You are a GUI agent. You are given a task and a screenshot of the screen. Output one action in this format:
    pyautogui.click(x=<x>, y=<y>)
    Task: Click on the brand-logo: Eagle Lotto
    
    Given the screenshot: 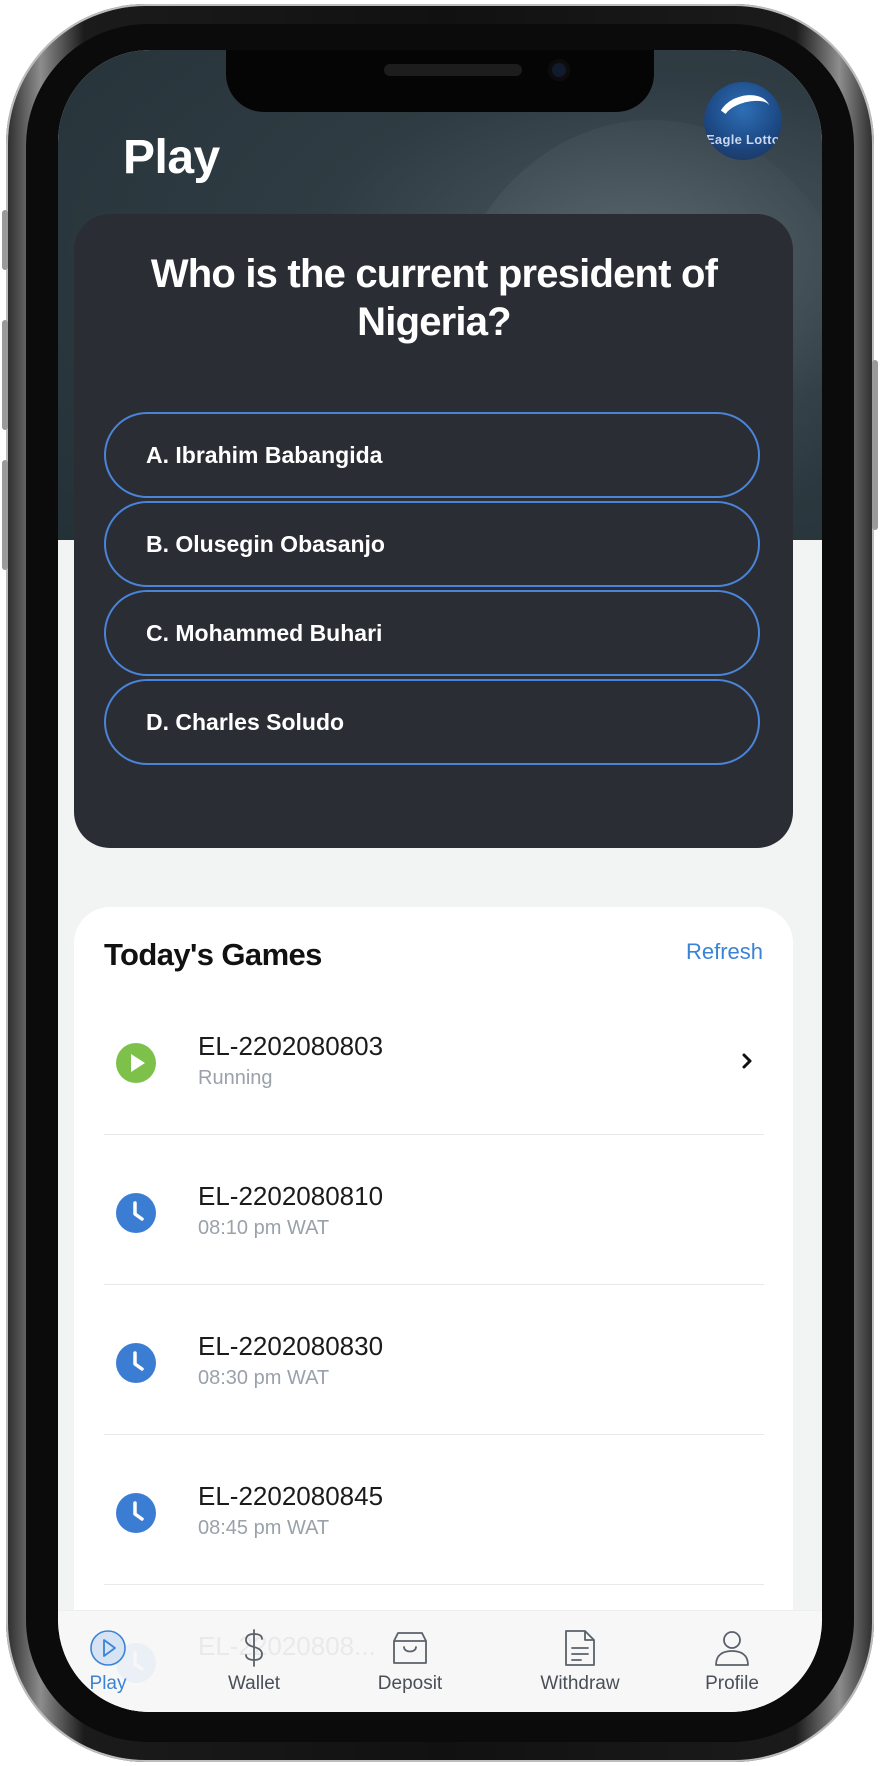 What is the action you would take?
    pyautogui.click(x=743, y=121)
    